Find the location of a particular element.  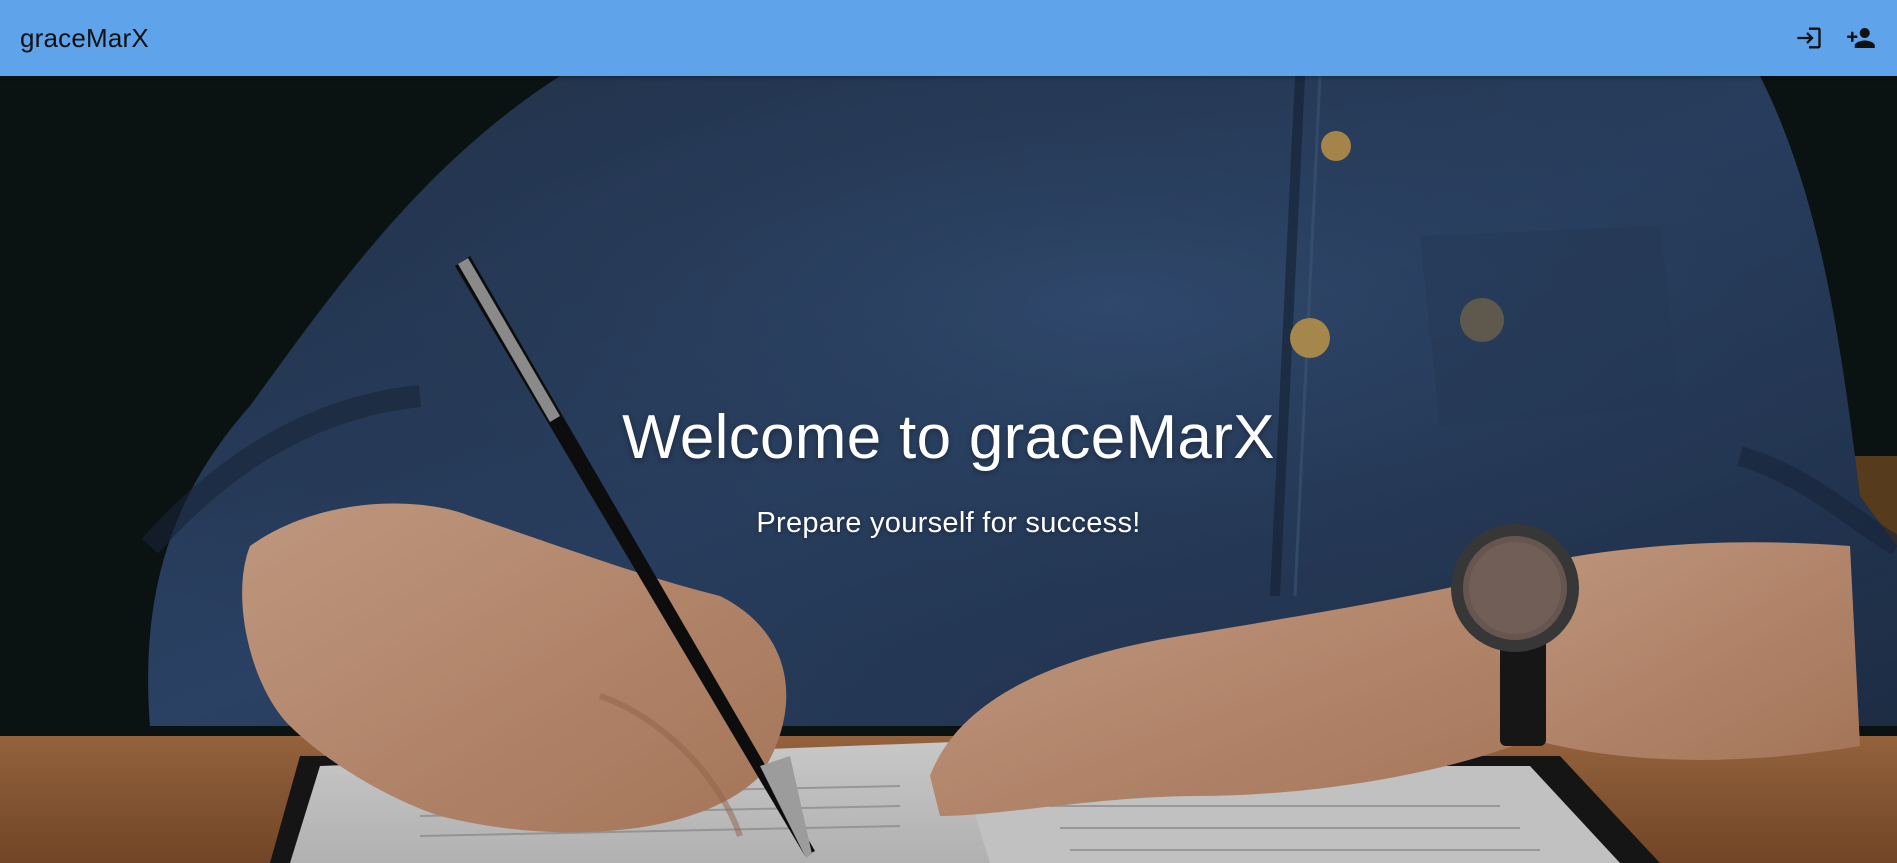

hero-title: Welcome to graceMarX is located at coordinates (948, 437).